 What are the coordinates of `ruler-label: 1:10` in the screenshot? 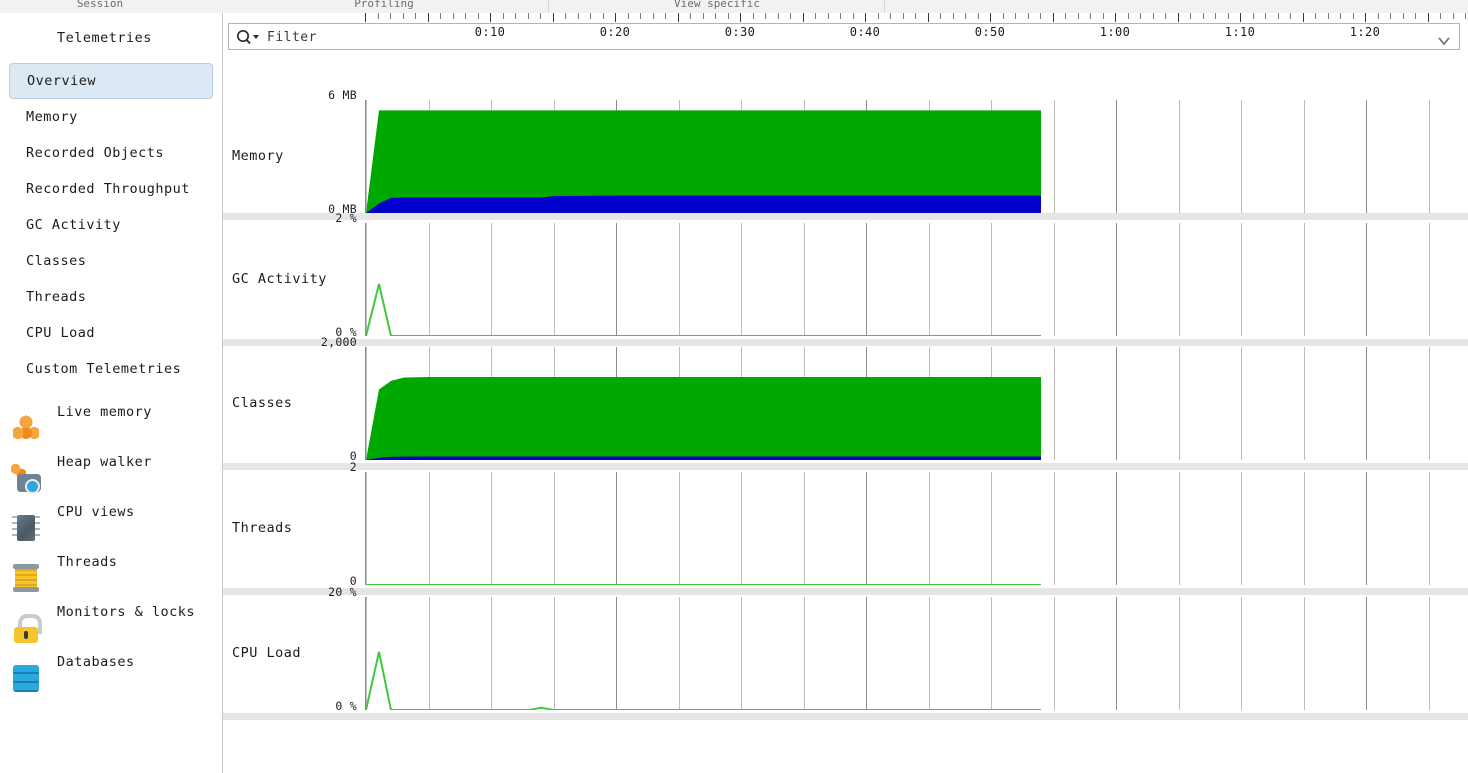 It's located at (1240, 32).